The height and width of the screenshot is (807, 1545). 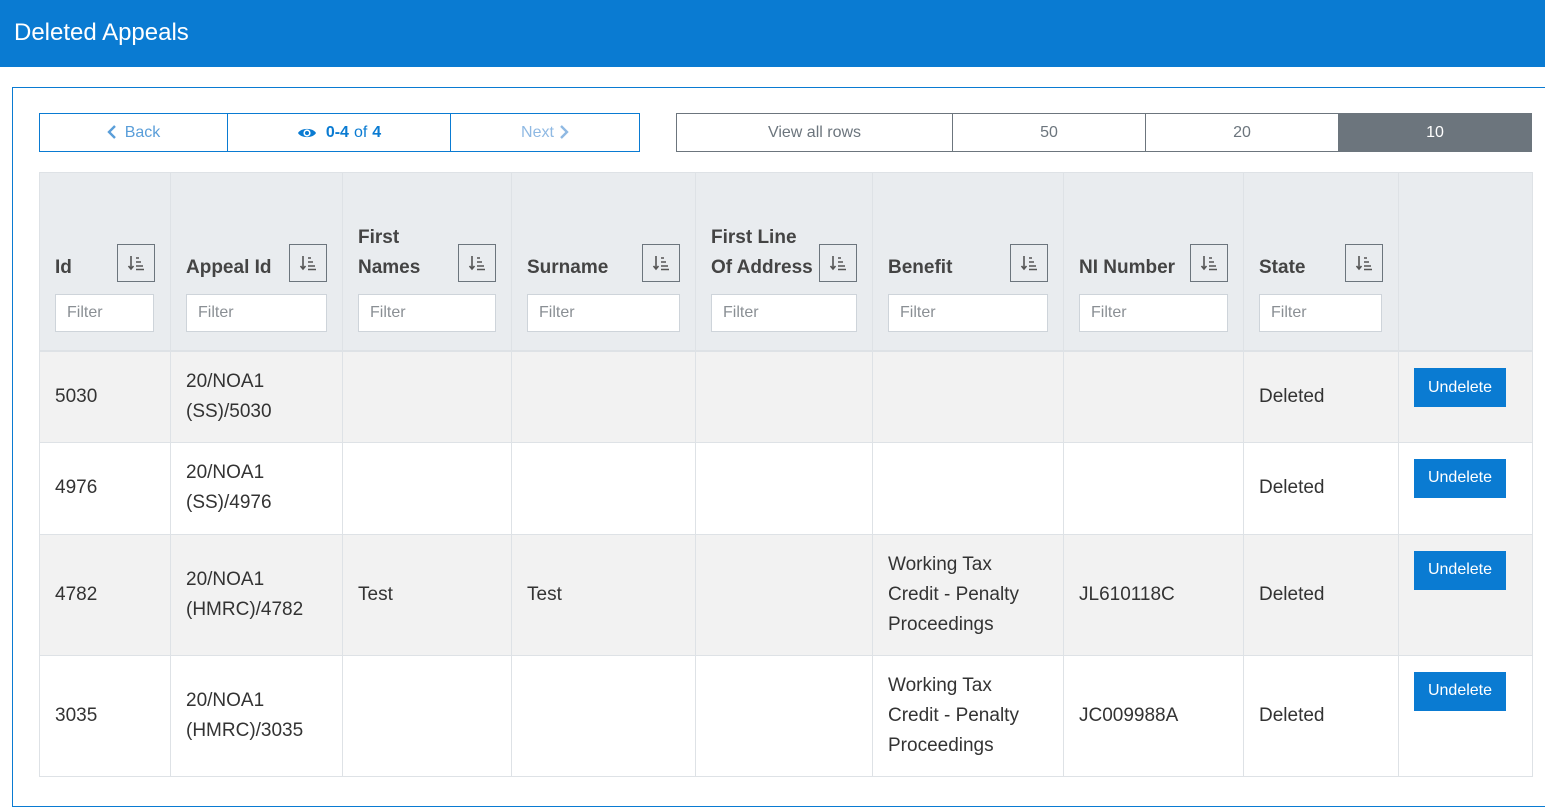 I want to click on page-size-20-button: 20, so click(x=1241, y=132).